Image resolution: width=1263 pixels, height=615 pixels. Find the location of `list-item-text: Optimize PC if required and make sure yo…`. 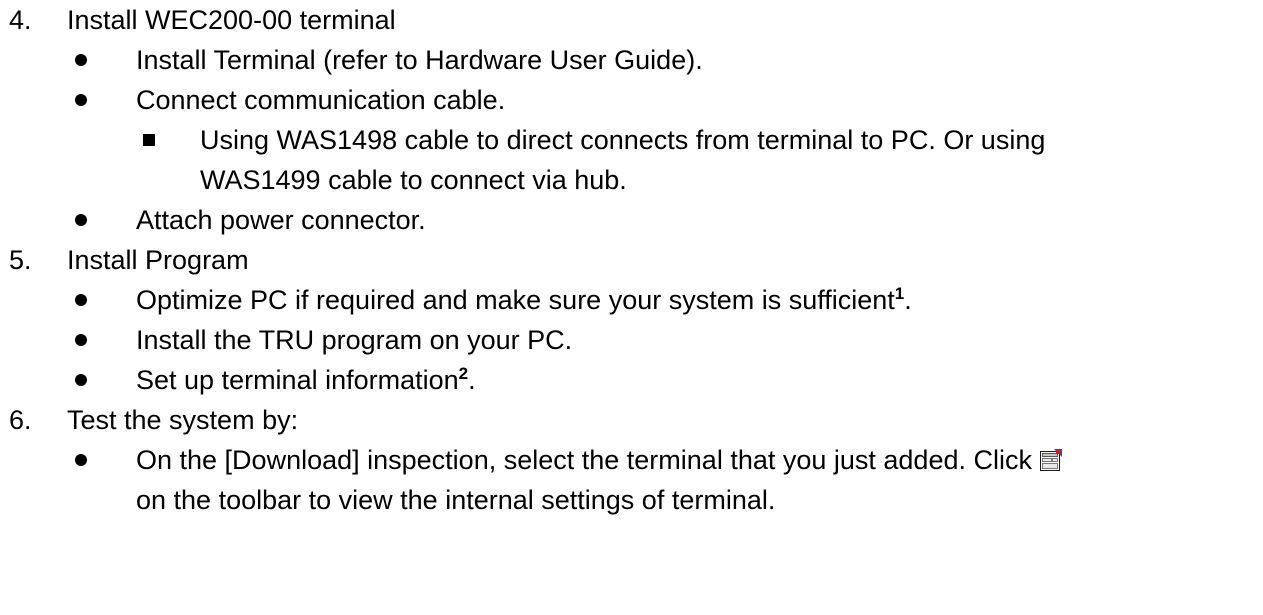

list-item-text: Optimize PC if required and make sure yo… is located at coordinates (524, 300).